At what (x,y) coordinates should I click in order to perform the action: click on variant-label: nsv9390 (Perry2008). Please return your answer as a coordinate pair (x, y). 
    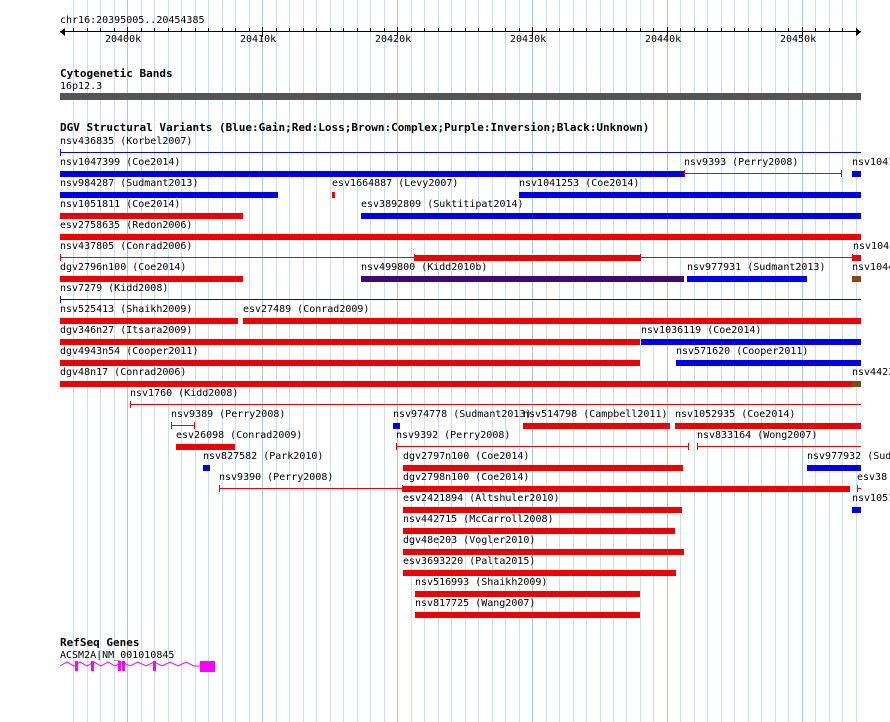
    Looking at the image, I should click on (276, 477).